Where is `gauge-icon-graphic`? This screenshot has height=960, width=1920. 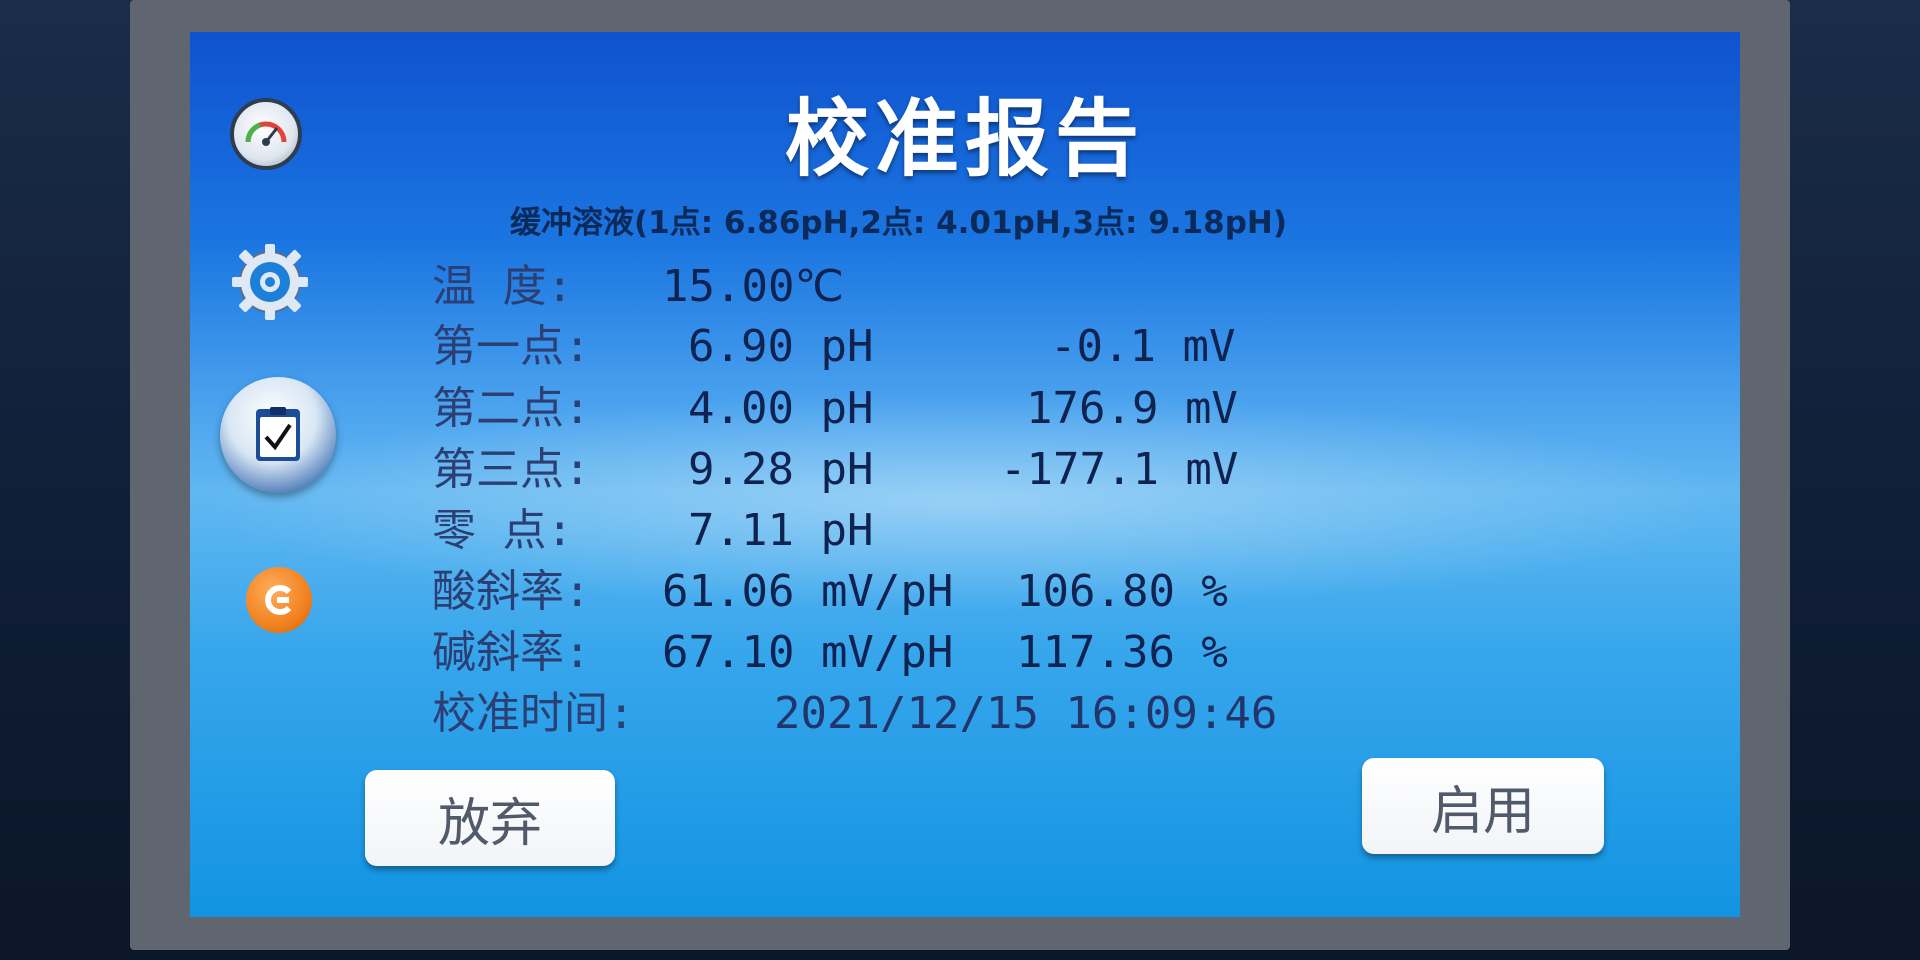 gauge-icon-graphic is located at coordinates (266, 133).